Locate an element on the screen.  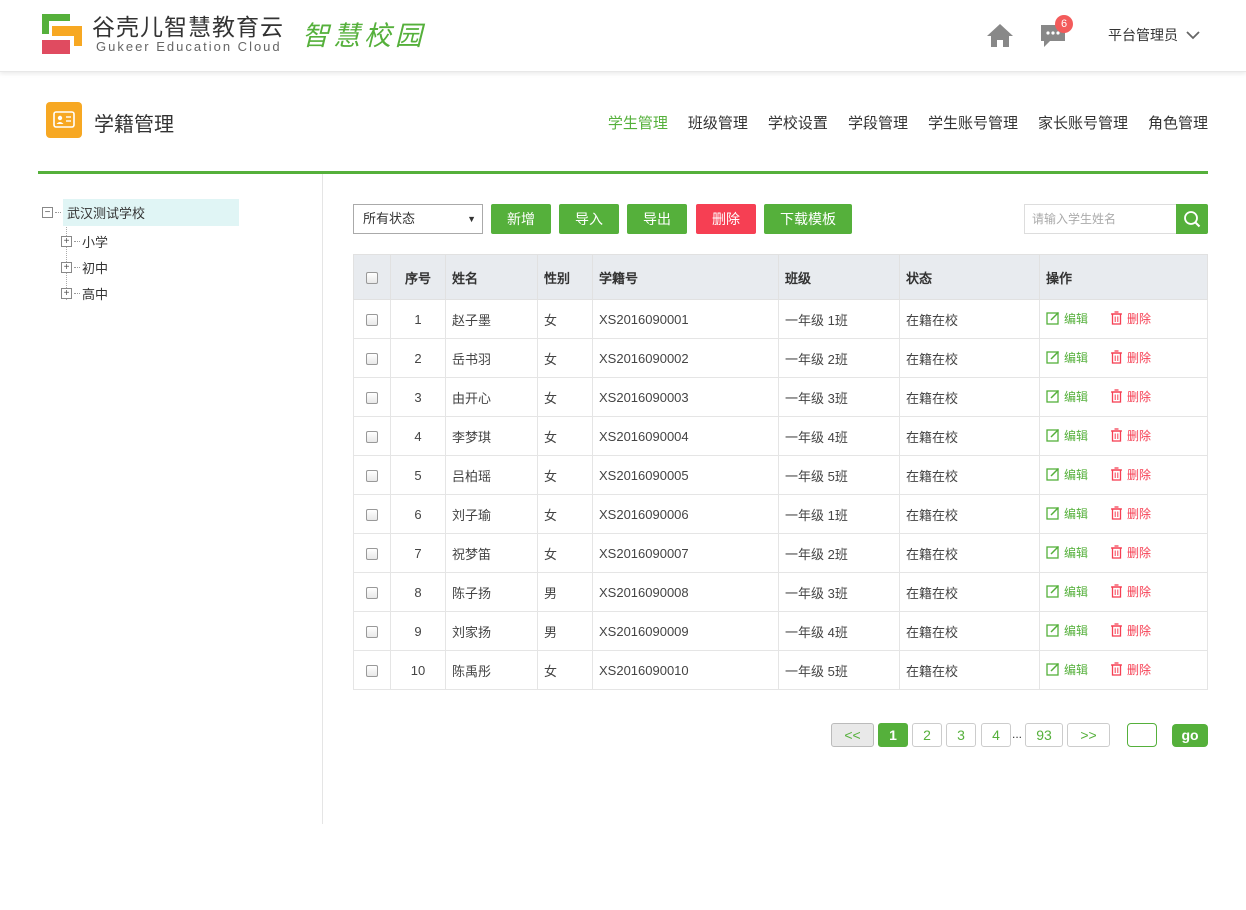
cell-index: 4 is located at coordinates (418, 436).